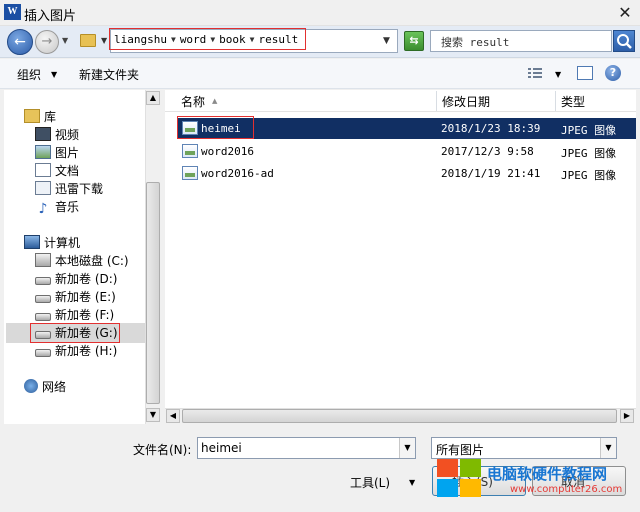 The height and width of the screenshot is (512, 640). I want to click on breadcrumb: liangshu ▼ word ▼ book ▼ result, so click(206, 39).